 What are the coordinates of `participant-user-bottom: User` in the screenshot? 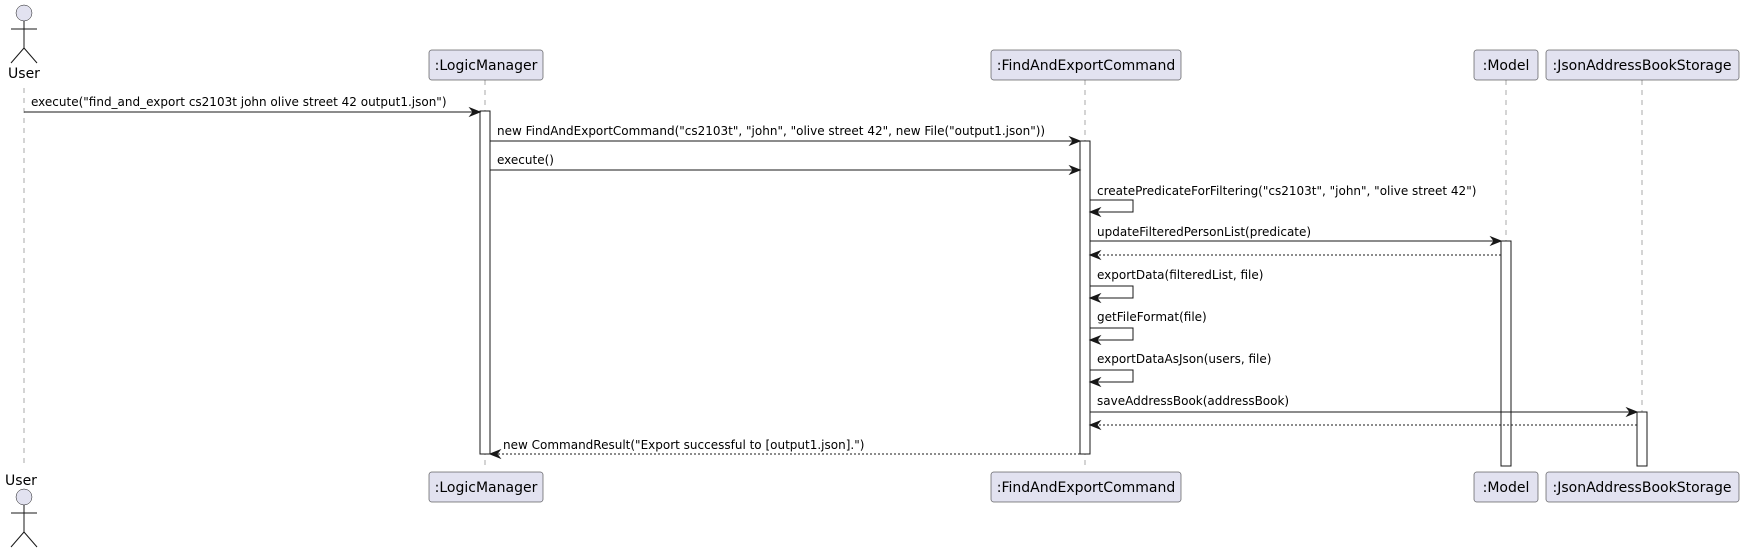 It's located at (21, 510).